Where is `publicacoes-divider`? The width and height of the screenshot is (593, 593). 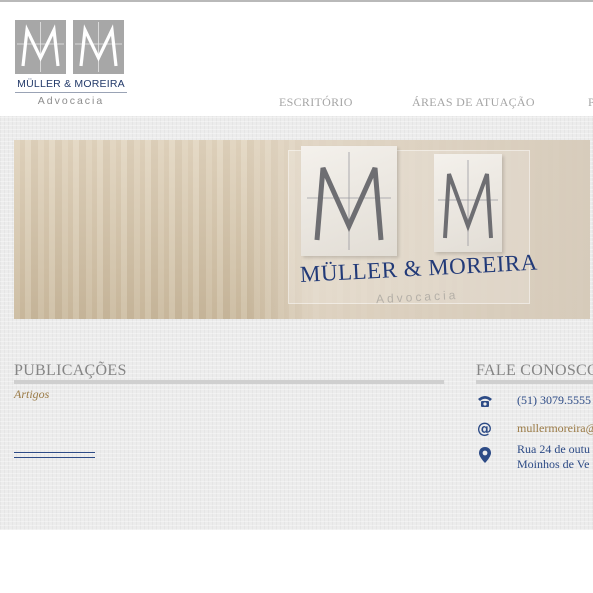 publicacoes-divider is located at coordinates (229, 382).